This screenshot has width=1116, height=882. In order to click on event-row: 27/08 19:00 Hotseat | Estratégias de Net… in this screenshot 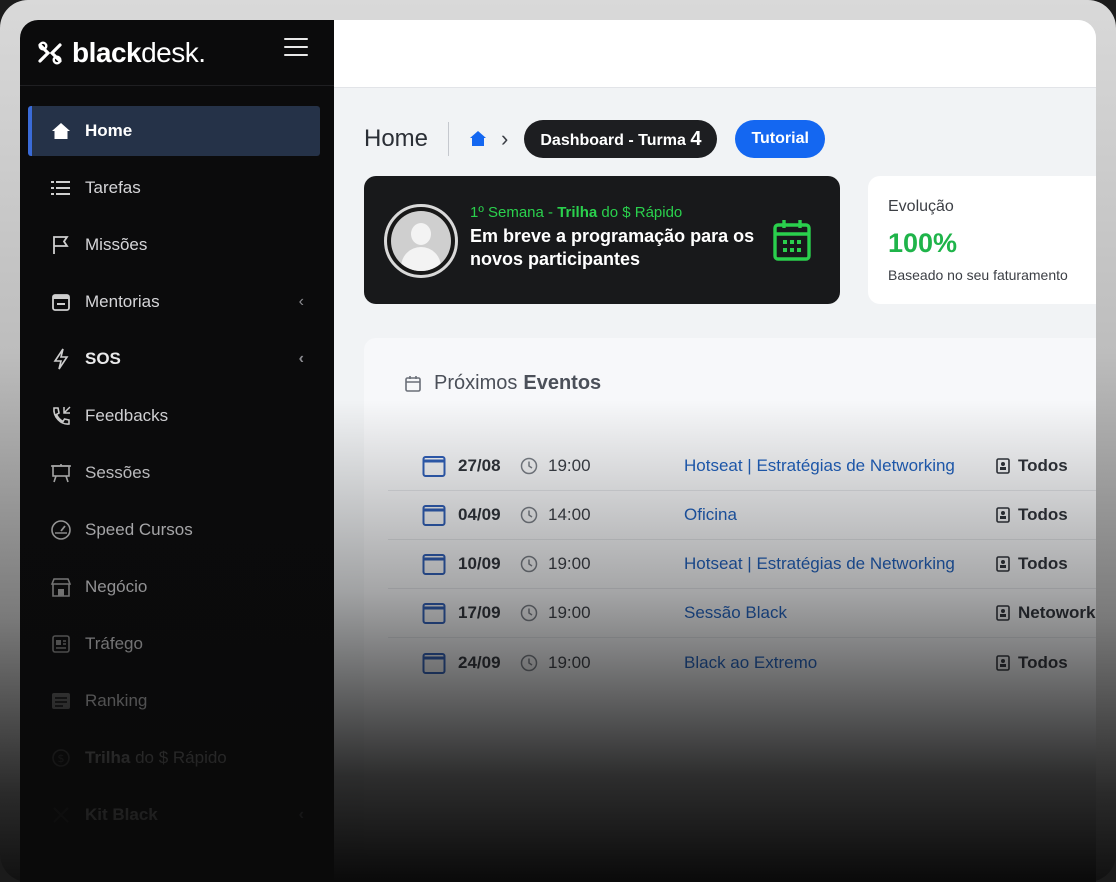, I will do `click(742, 466)`.